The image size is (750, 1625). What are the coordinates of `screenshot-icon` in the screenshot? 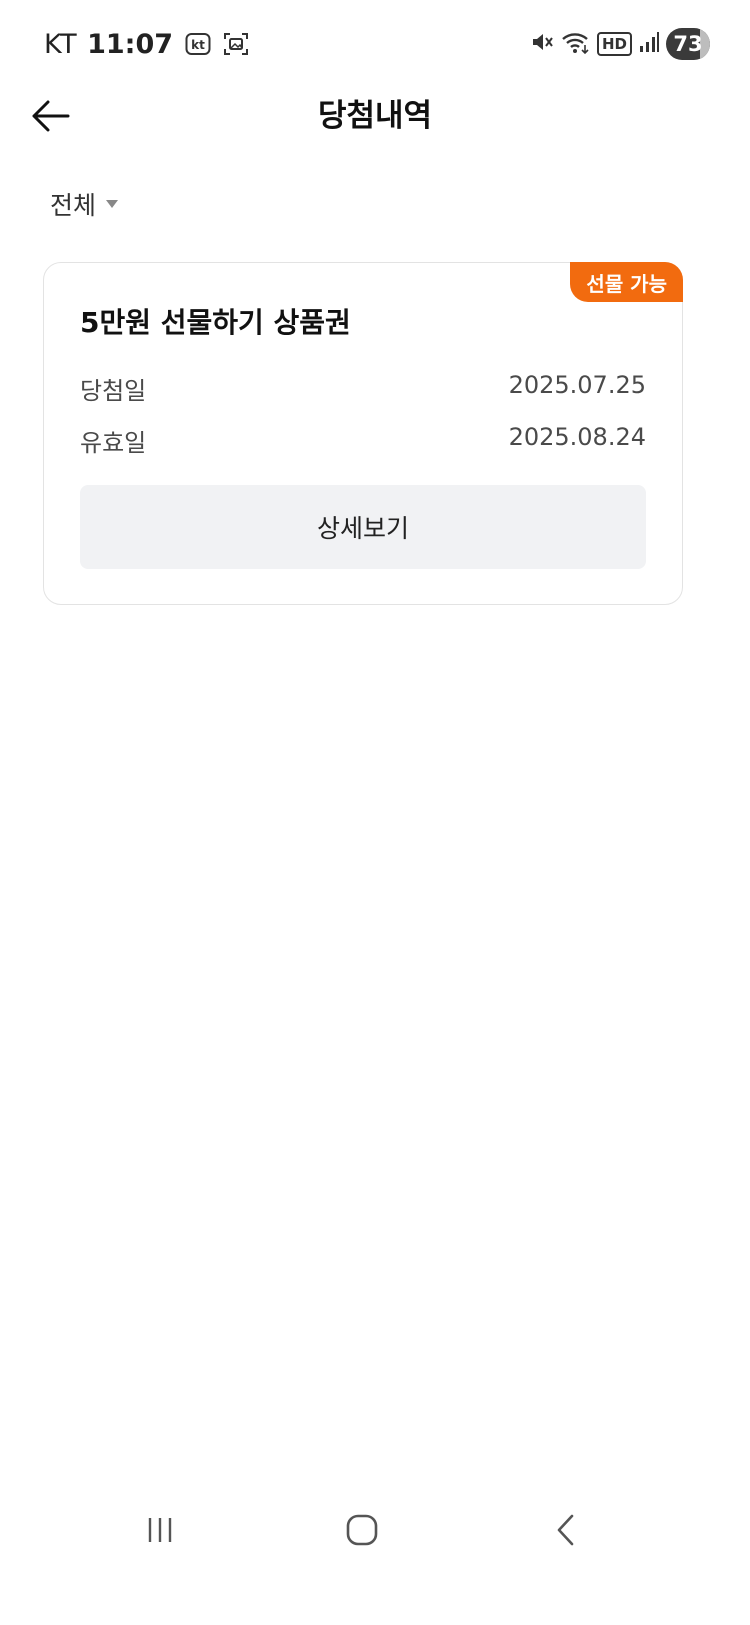 It's located at (236, 44).